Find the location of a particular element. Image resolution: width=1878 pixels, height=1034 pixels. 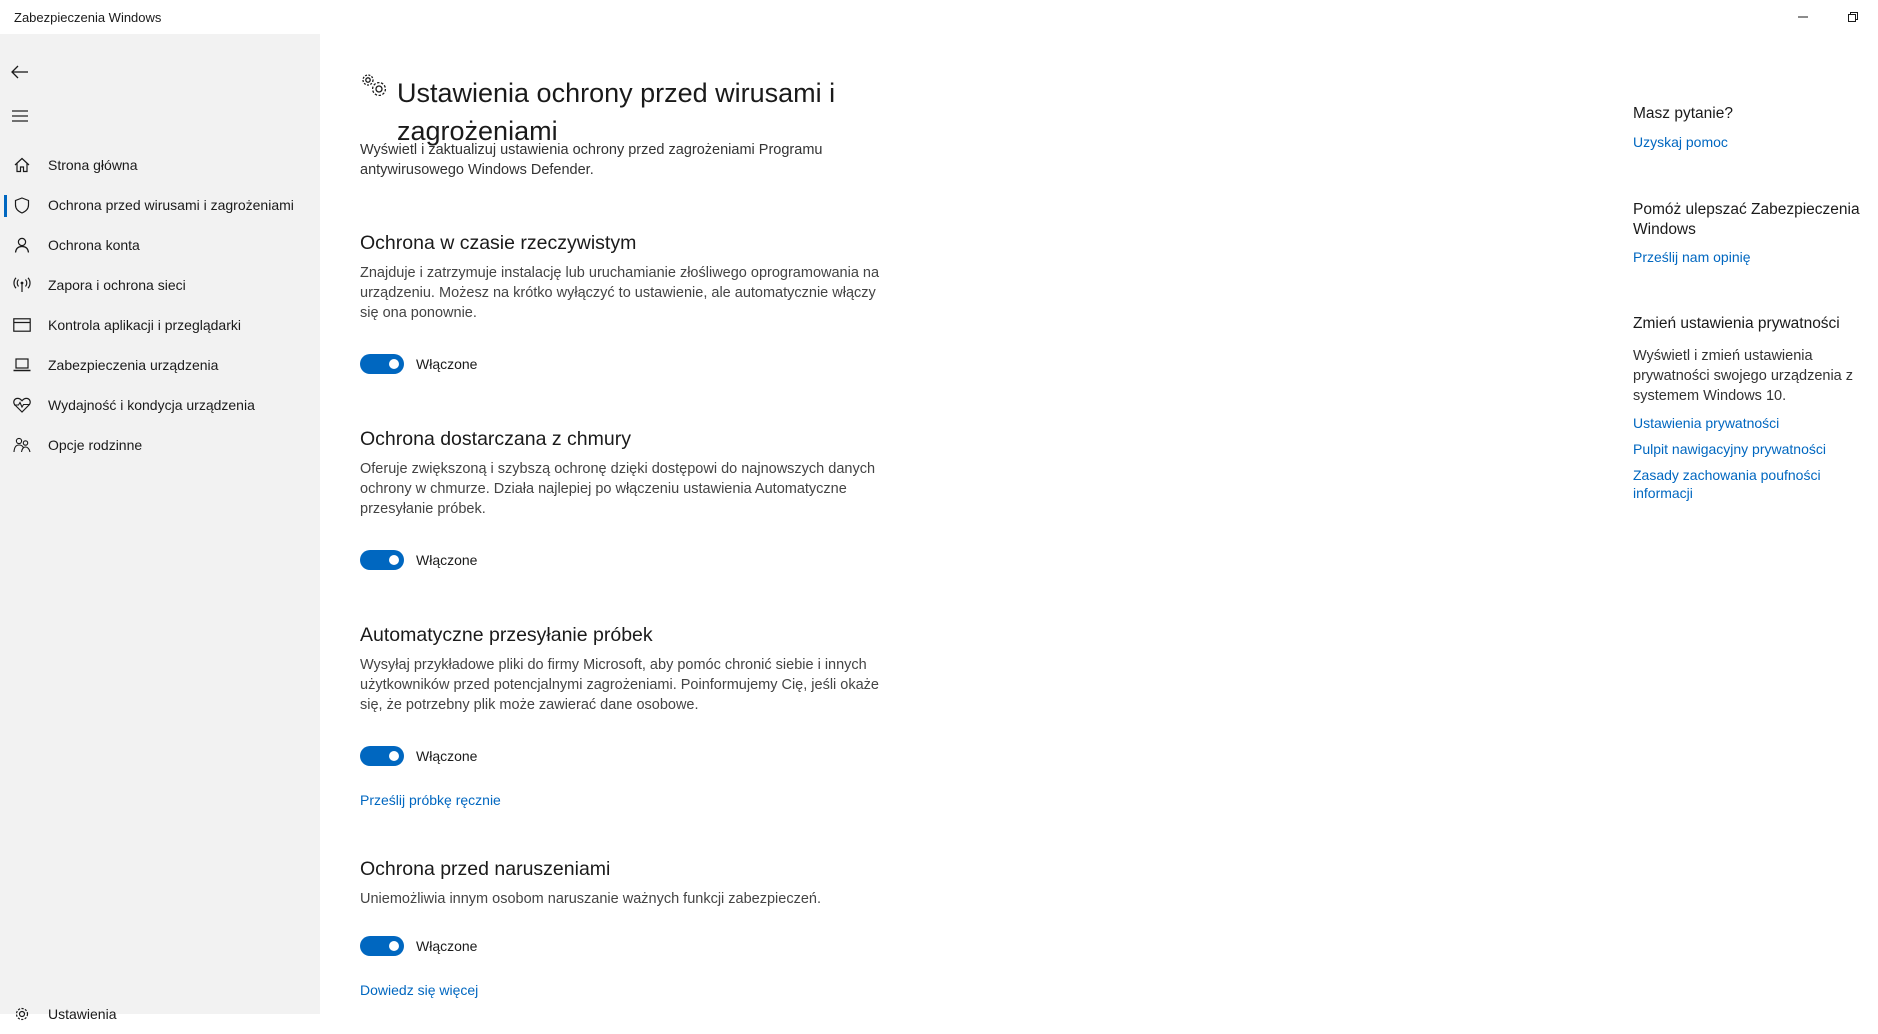

sidebar-item-firewall: Zapora i ochrona sieci is located at coordinates (160, 285).